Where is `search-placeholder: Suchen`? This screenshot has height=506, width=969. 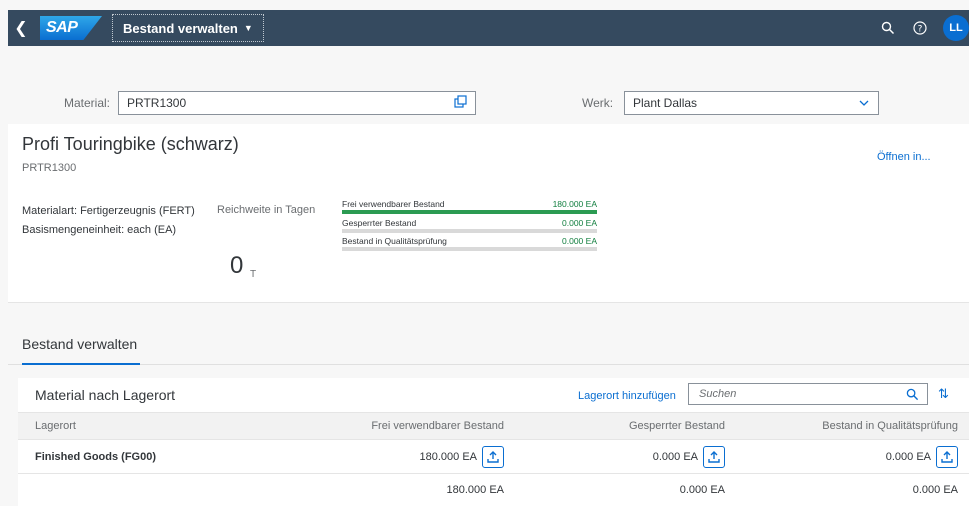 search-placeholder: Suchen is located at coordinates (718, 394).